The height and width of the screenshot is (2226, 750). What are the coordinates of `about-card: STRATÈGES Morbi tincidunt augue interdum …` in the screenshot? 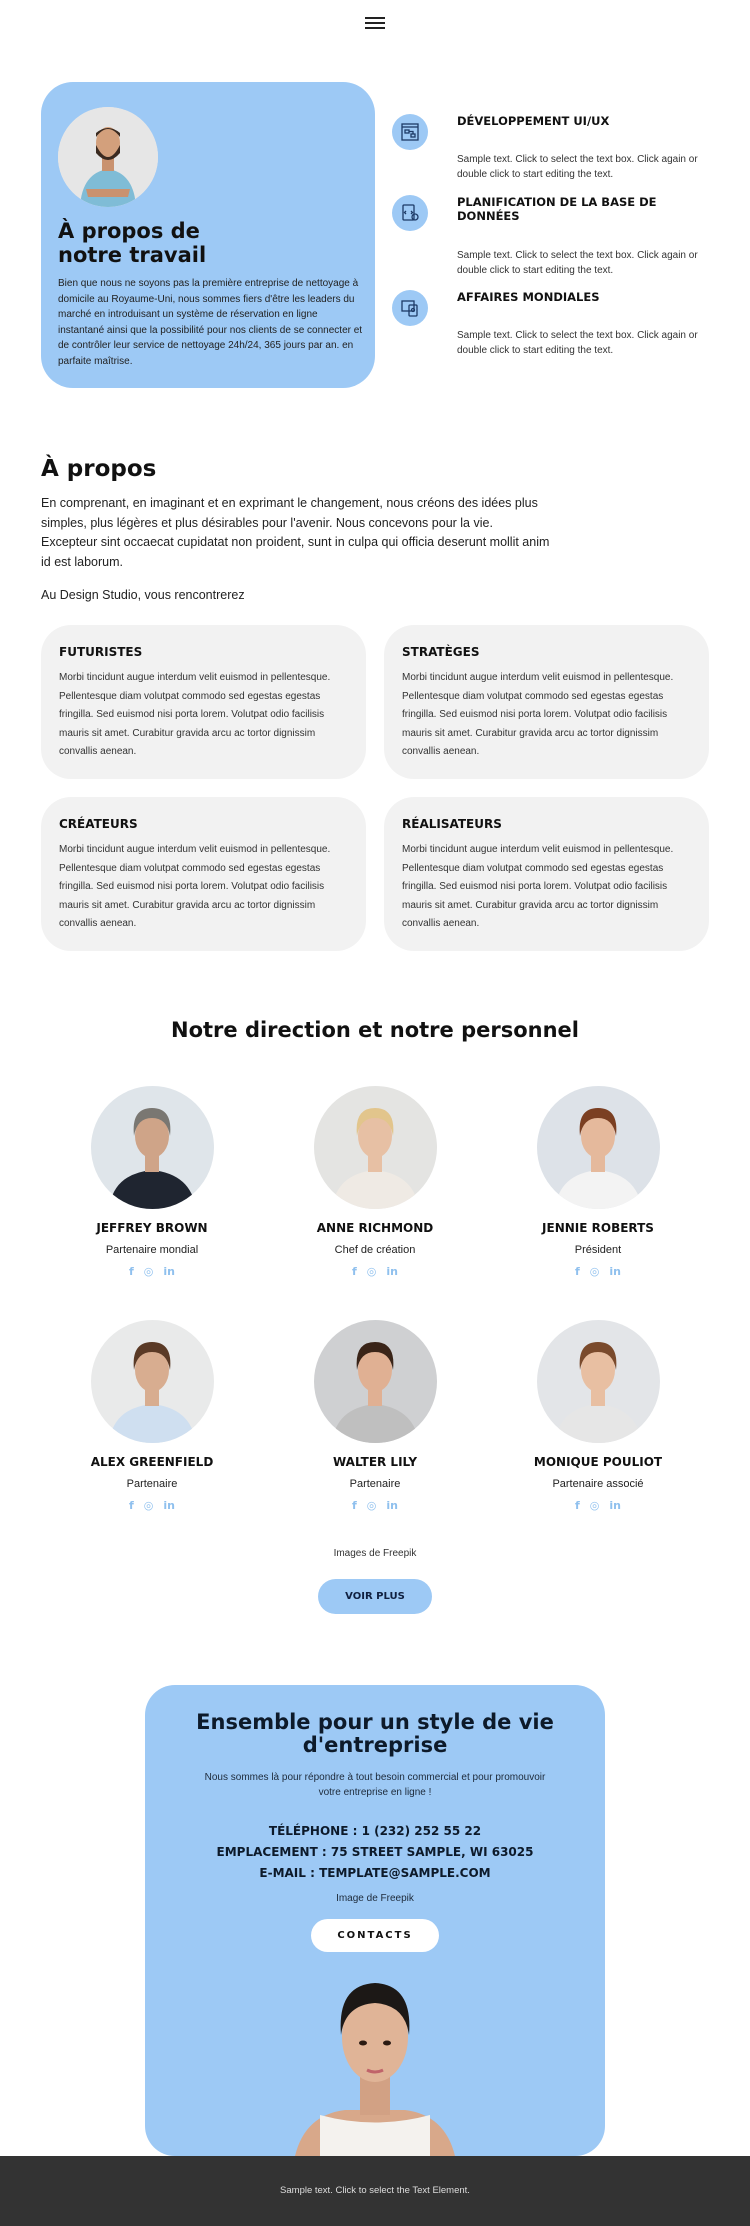 It's located at (546, 702).